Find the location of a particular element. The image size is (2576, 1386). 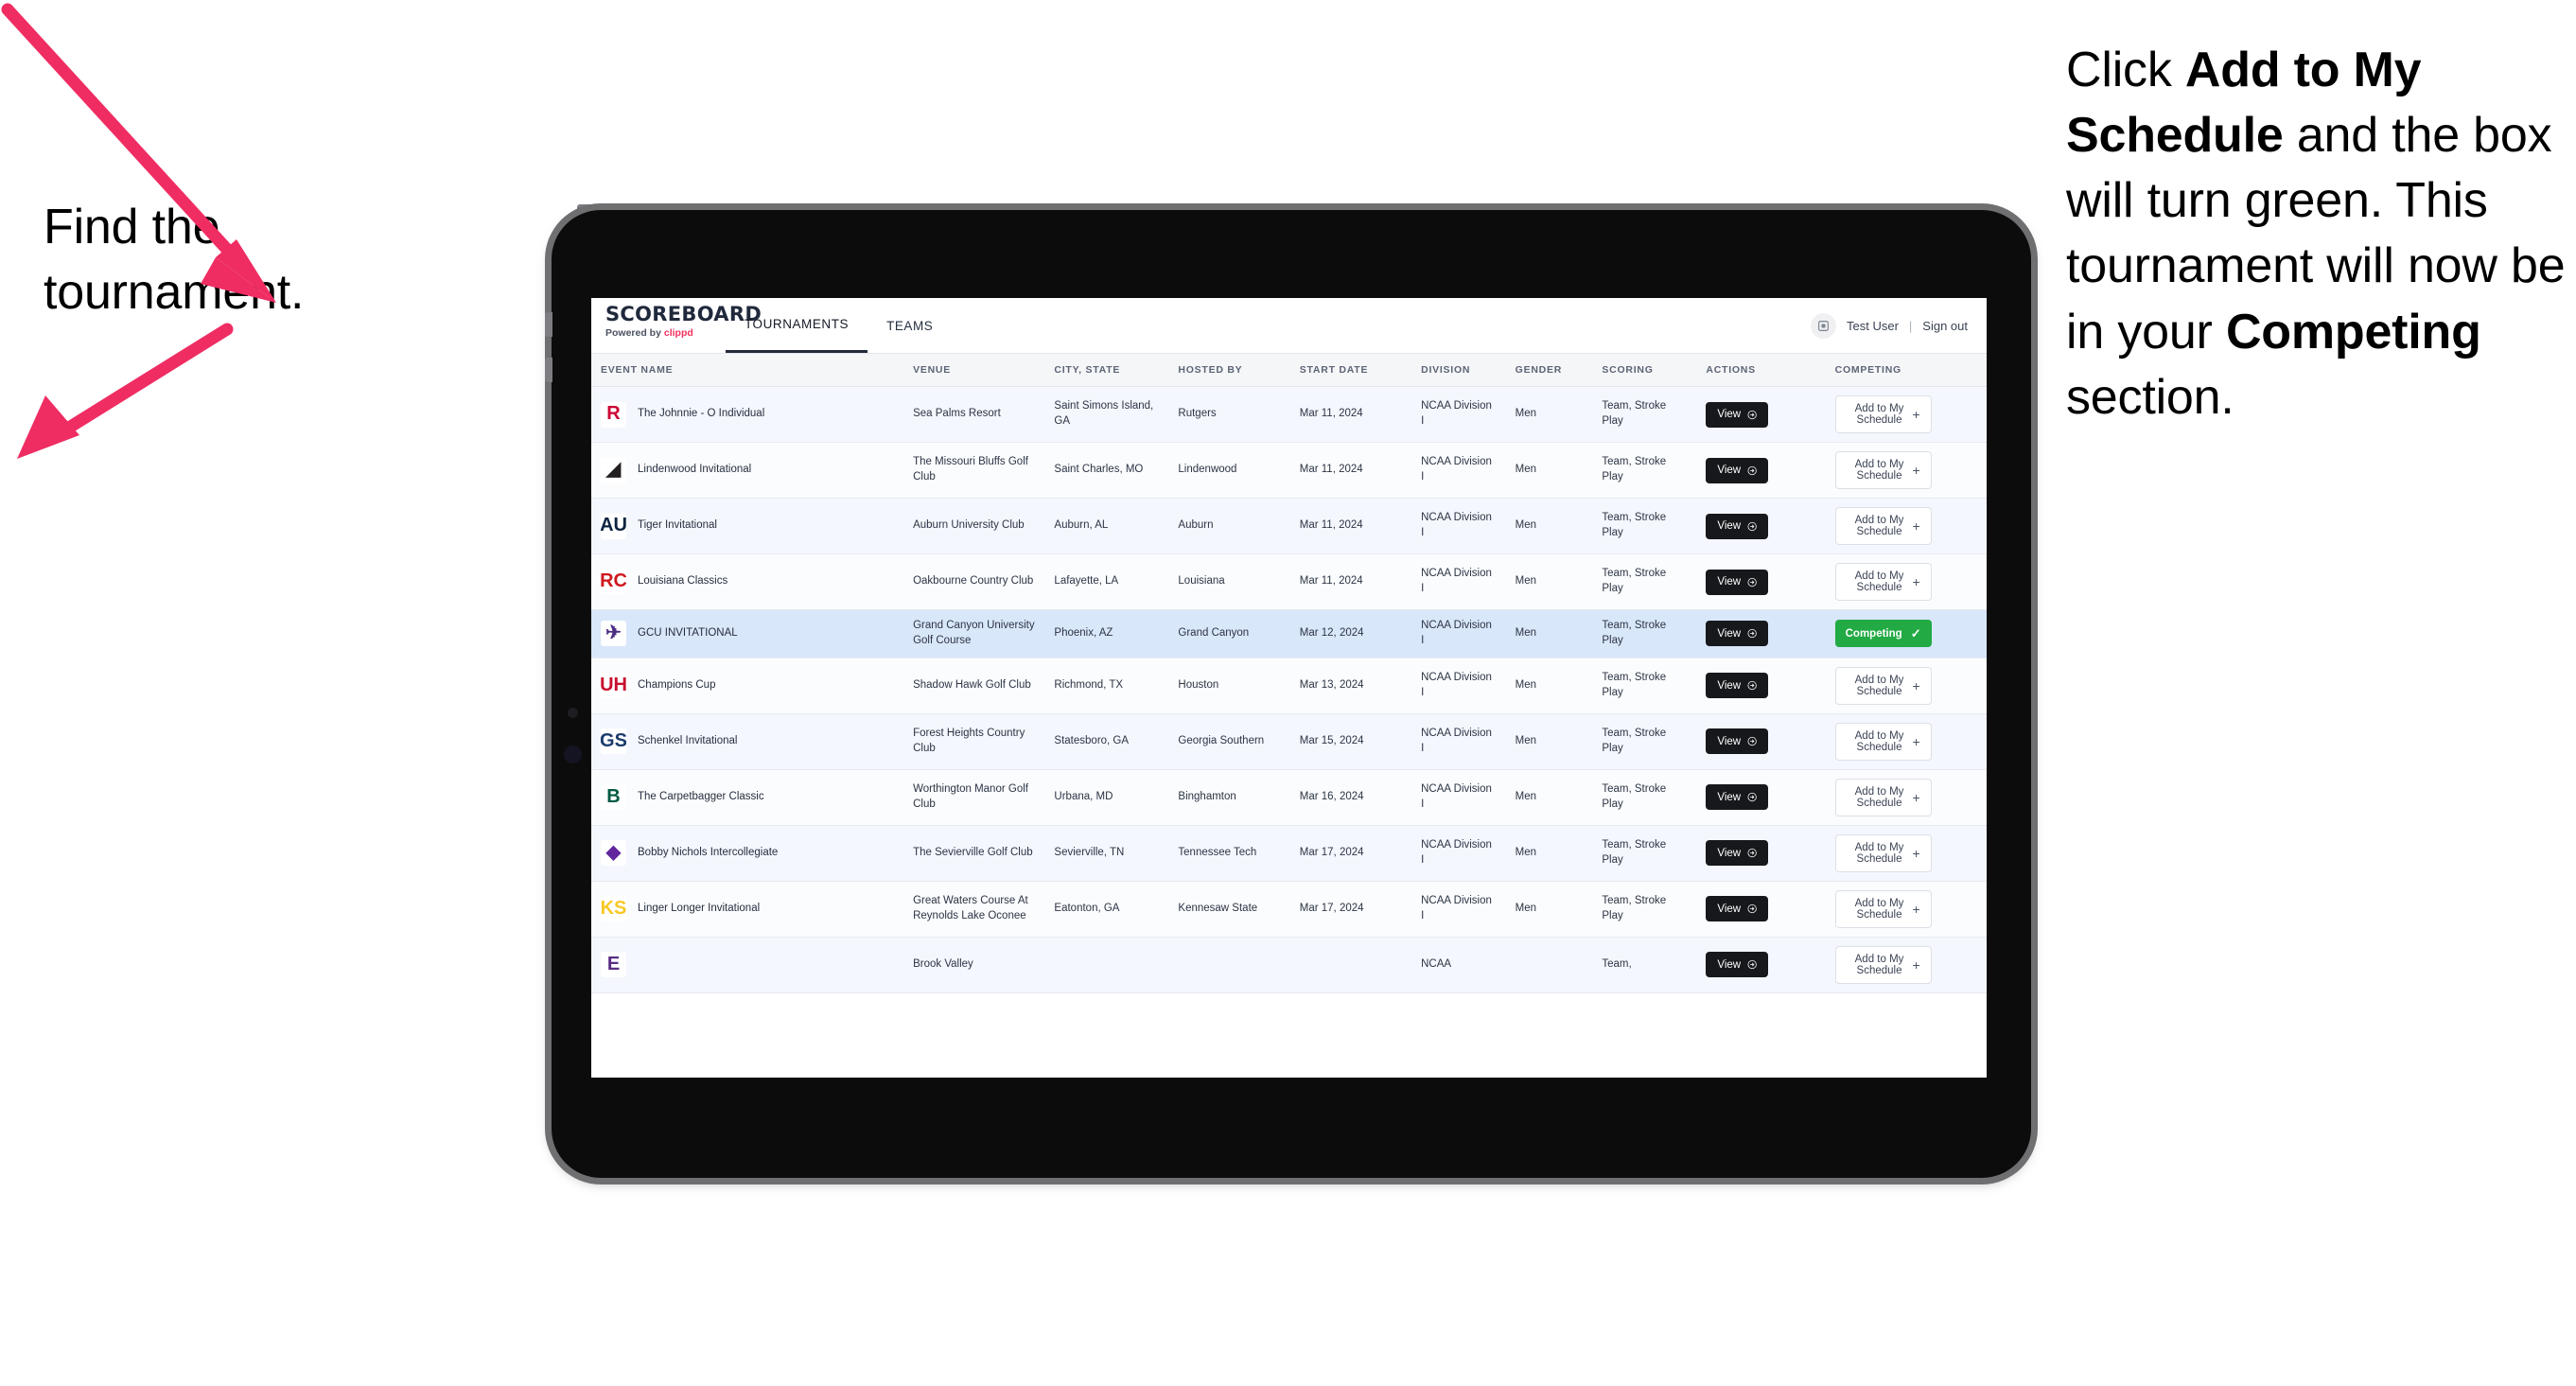

cell-venue: Grand Canyon University Golf Course is located at coordinates (974, 633).